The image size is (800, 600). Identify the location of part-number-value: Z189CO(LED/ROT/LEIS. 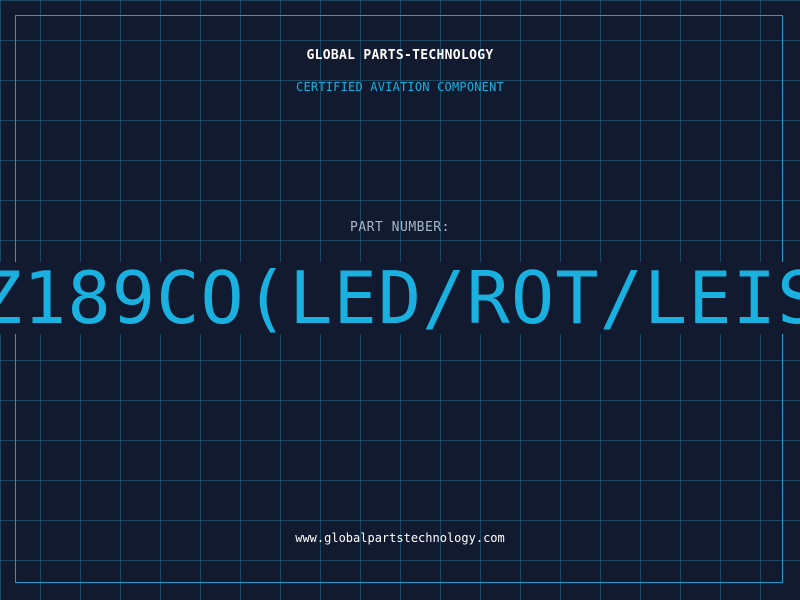
(400, 298).